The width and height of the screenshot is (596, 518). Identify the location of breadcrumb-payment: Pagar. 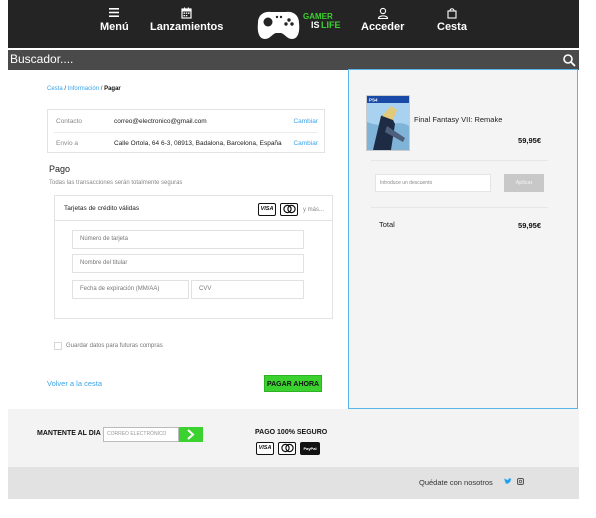
(112, 89).